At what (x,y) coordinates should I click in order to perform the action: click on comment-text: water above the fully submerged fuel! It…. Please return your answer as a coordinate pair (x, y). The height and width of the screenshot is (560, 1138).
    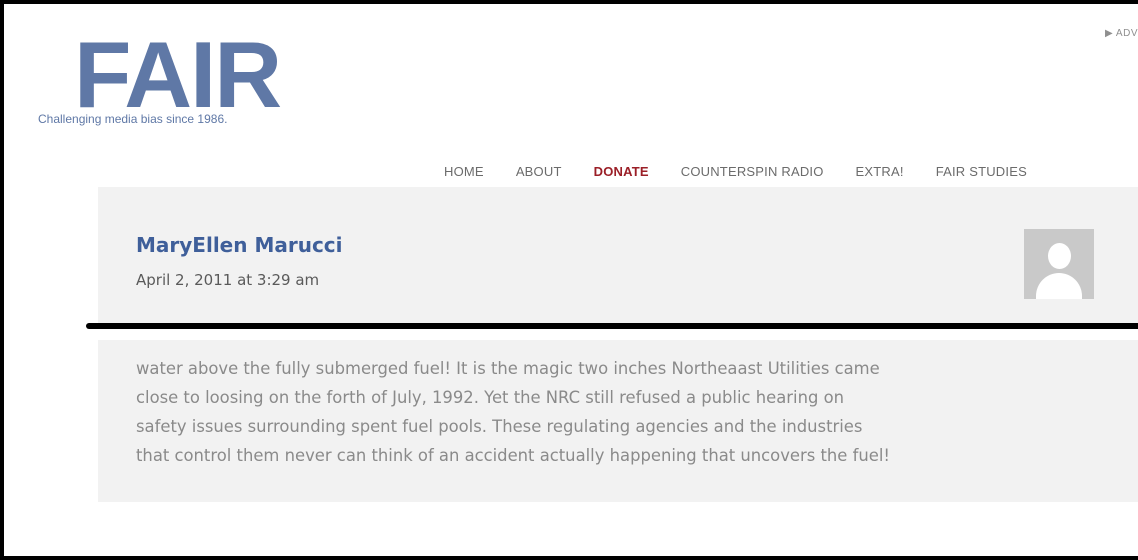
    Looking at the image, I should click on (513, 412).